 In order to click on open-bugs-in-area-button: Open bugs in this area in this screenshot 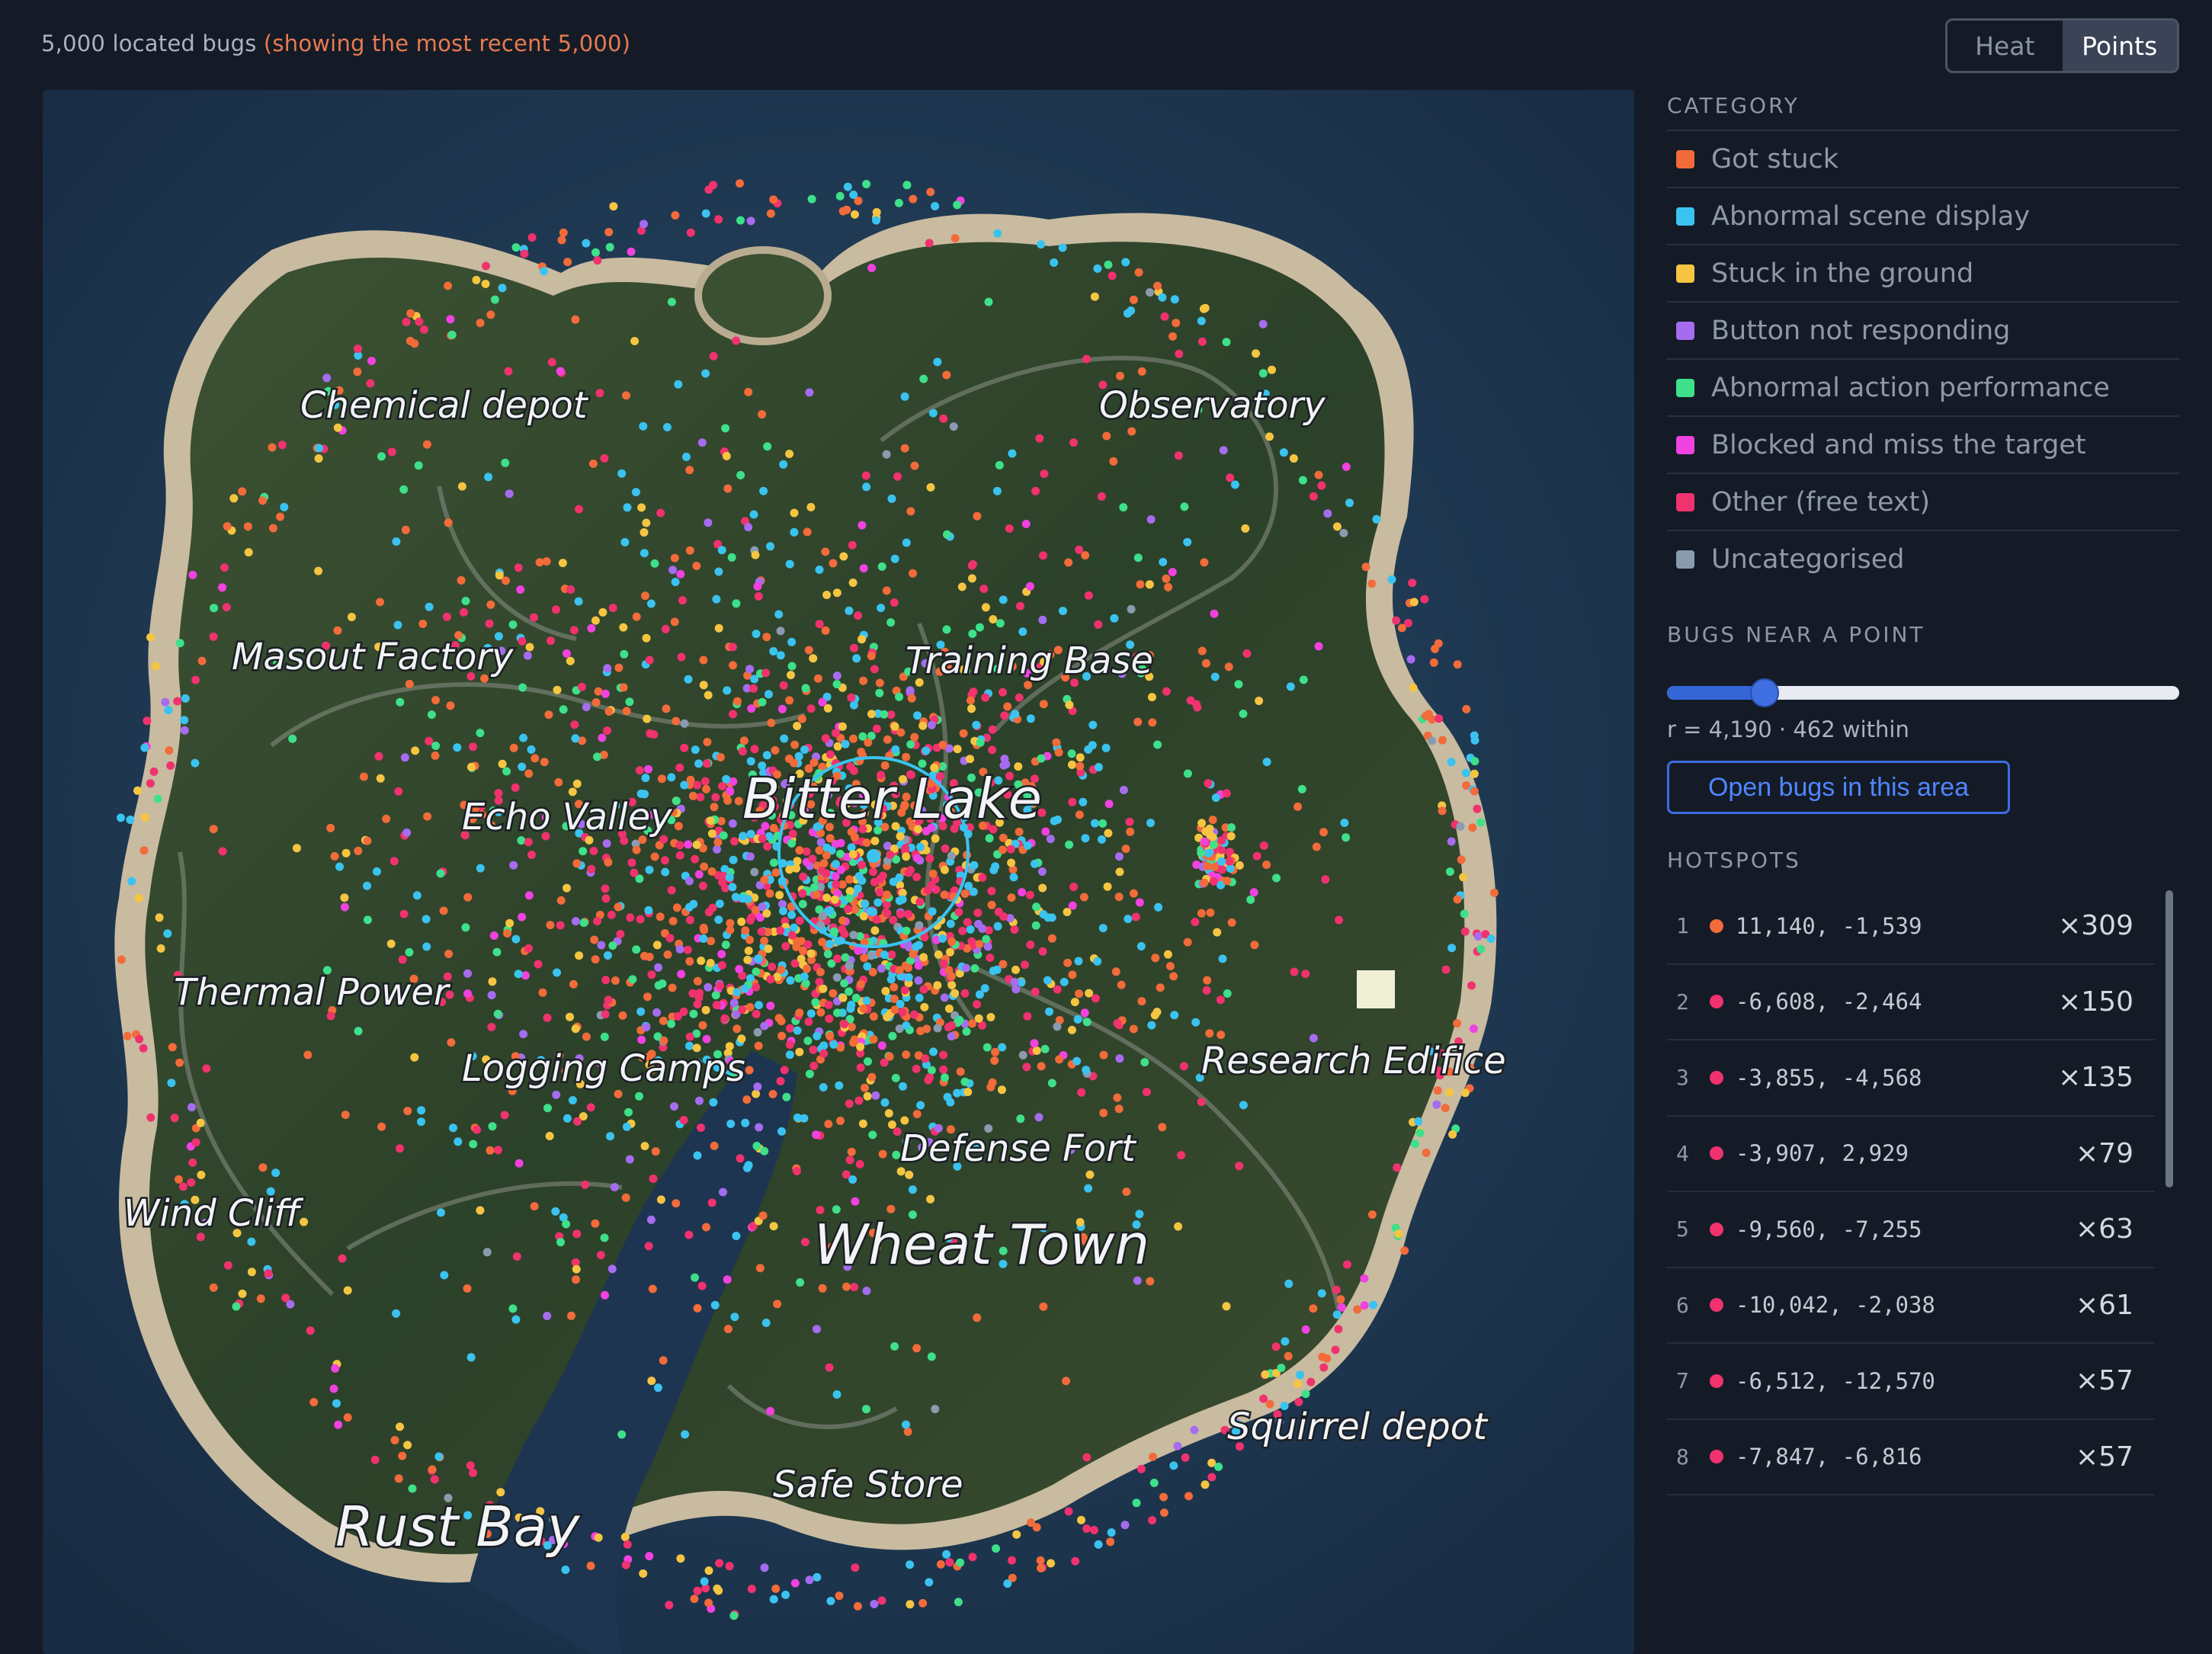, I will do `click(1838, 787)`.